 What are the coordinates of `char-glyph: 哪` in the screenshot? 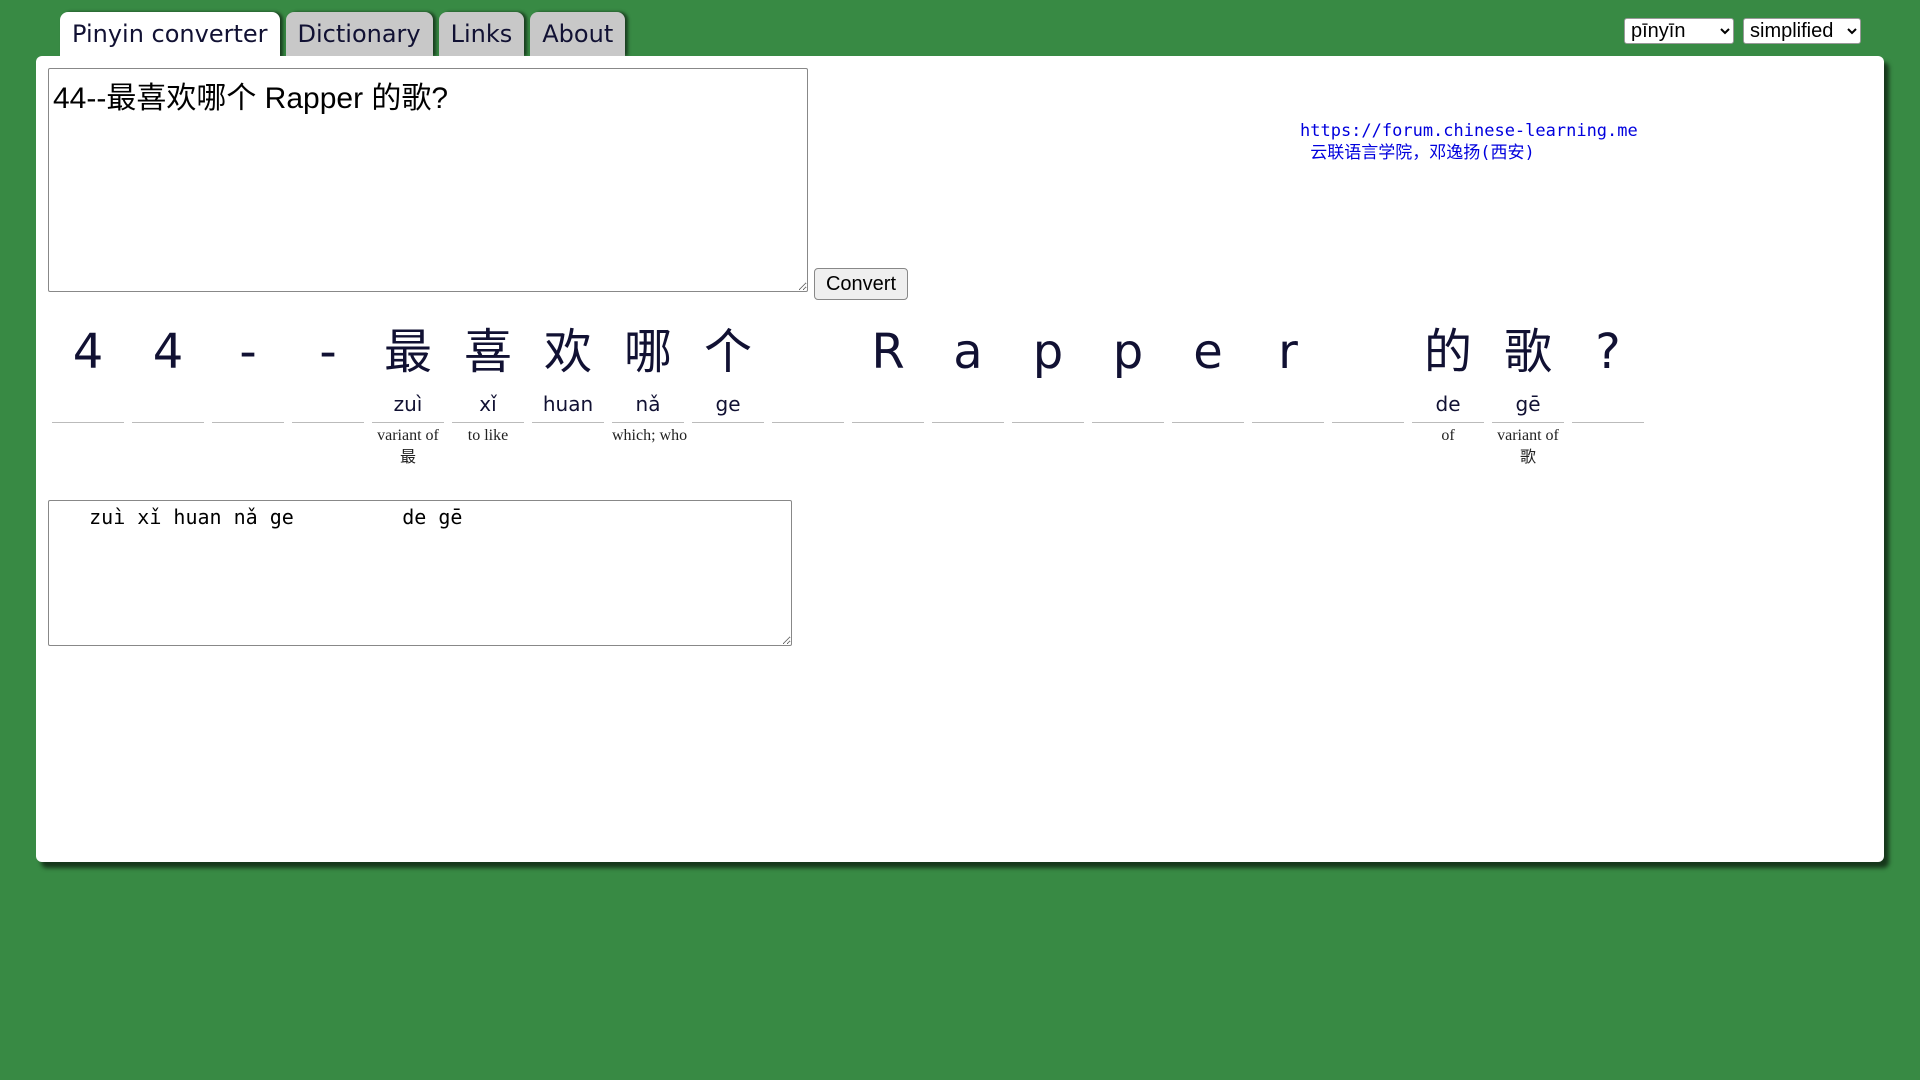 It's located at (647, 352).